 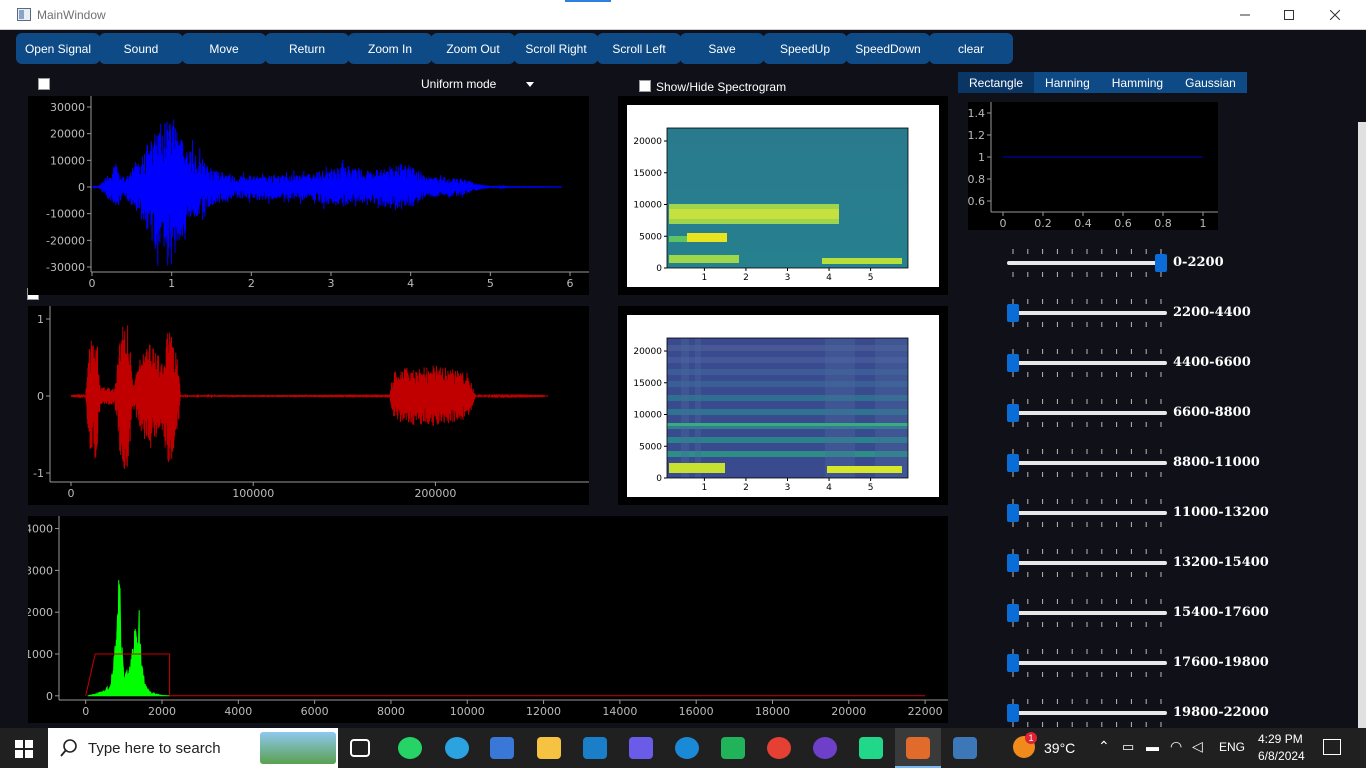 What do you see at coordinates (1362, 432) in the screenshot?
I see `scrollbar-thumb` at bounding box center [1362, 432].